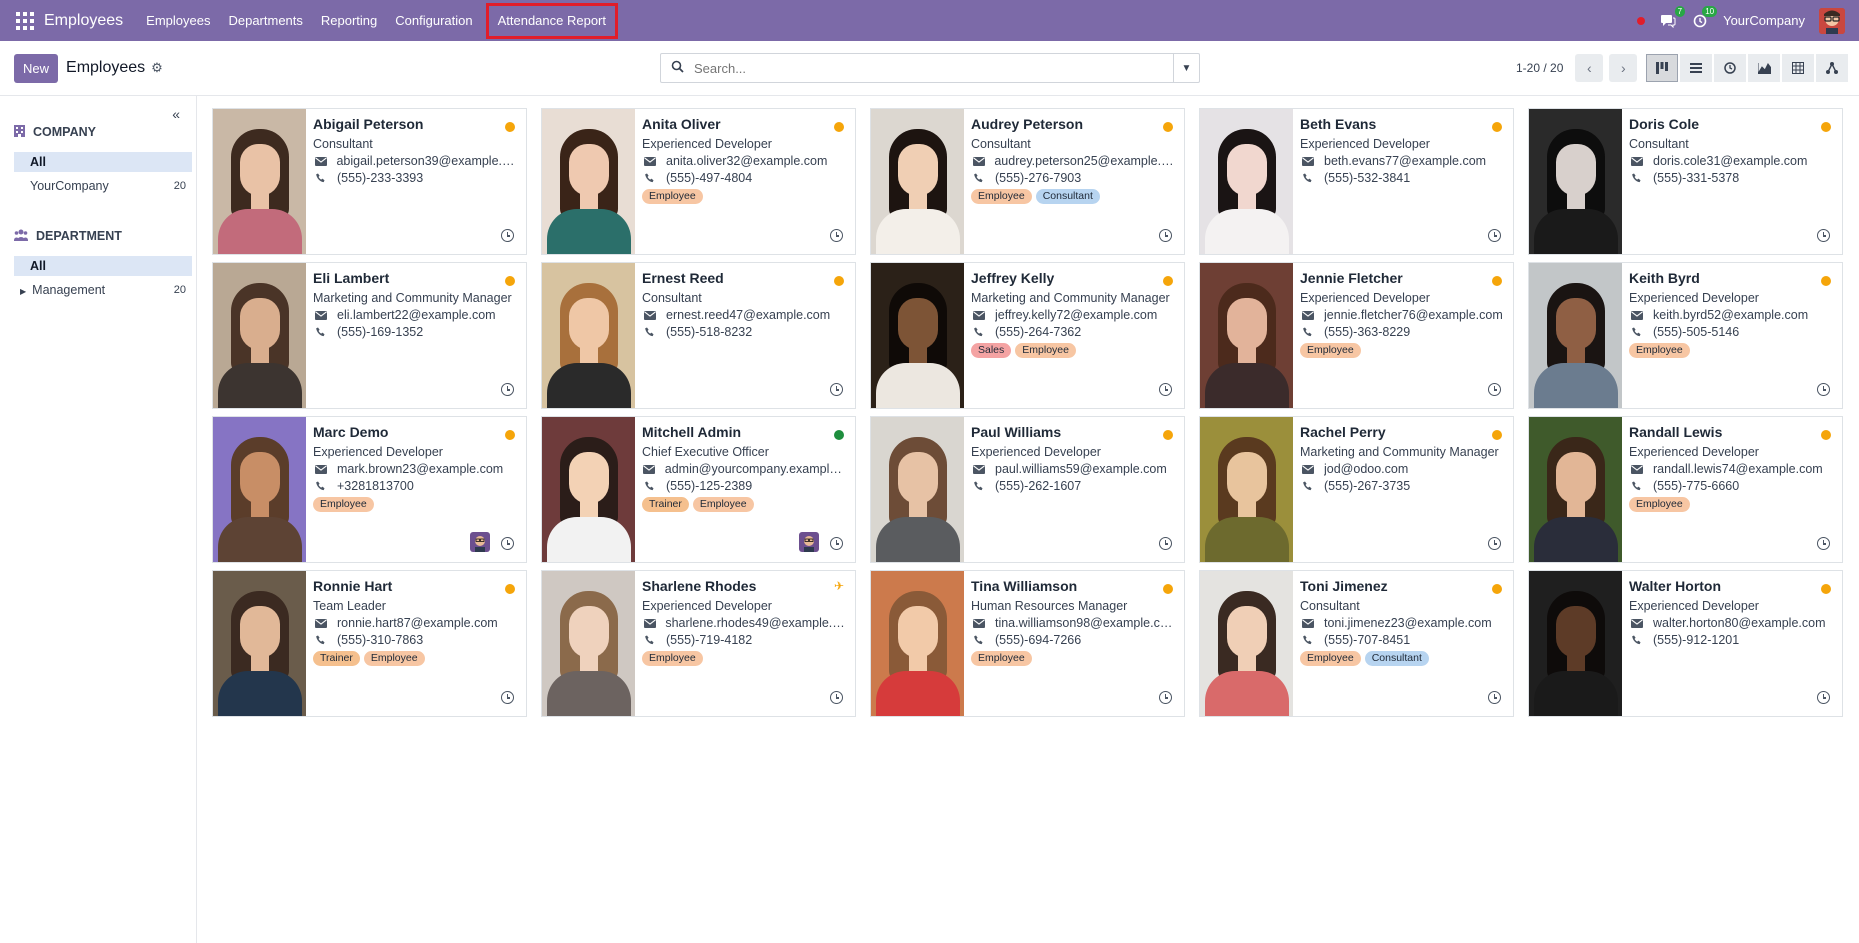  I want to click on employee-email: ronnie.hart87@example.com, so click(417, 623).